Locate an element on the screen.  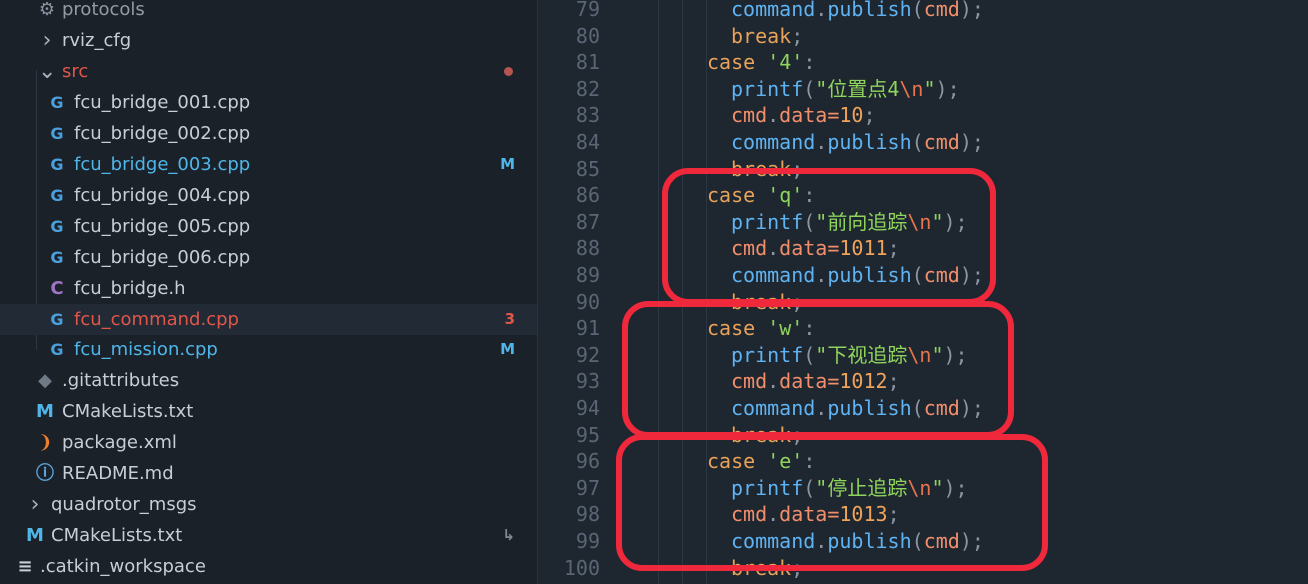
line-number: 96 is located at coordinates (587, 461).